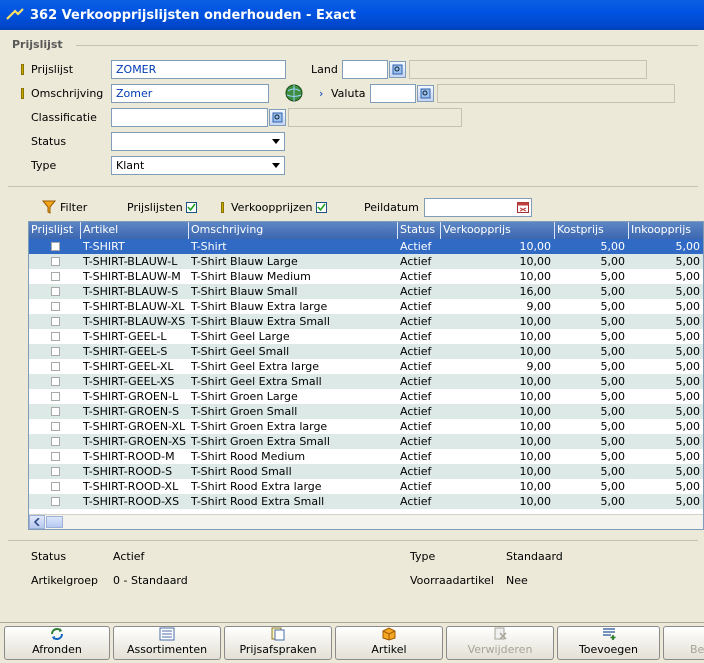 This screenshot has height=663, width=704. Describe the element at coordinates (348, 93) in the screenshot. I see `valuta-label: Valuta` at that location.